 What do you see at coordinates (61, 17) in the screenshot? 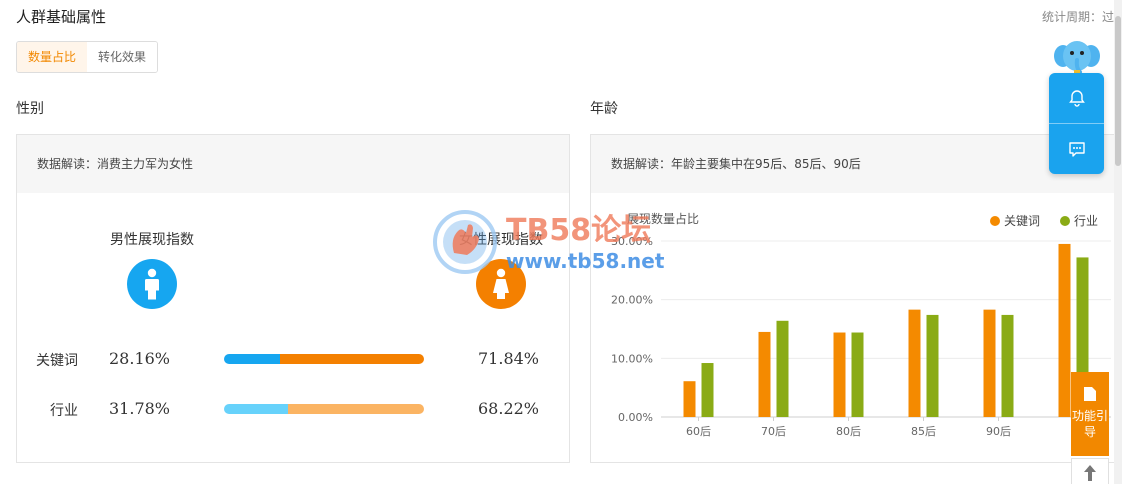
I see `page-title: 人群基础属性` at bounding box center [61, 17].